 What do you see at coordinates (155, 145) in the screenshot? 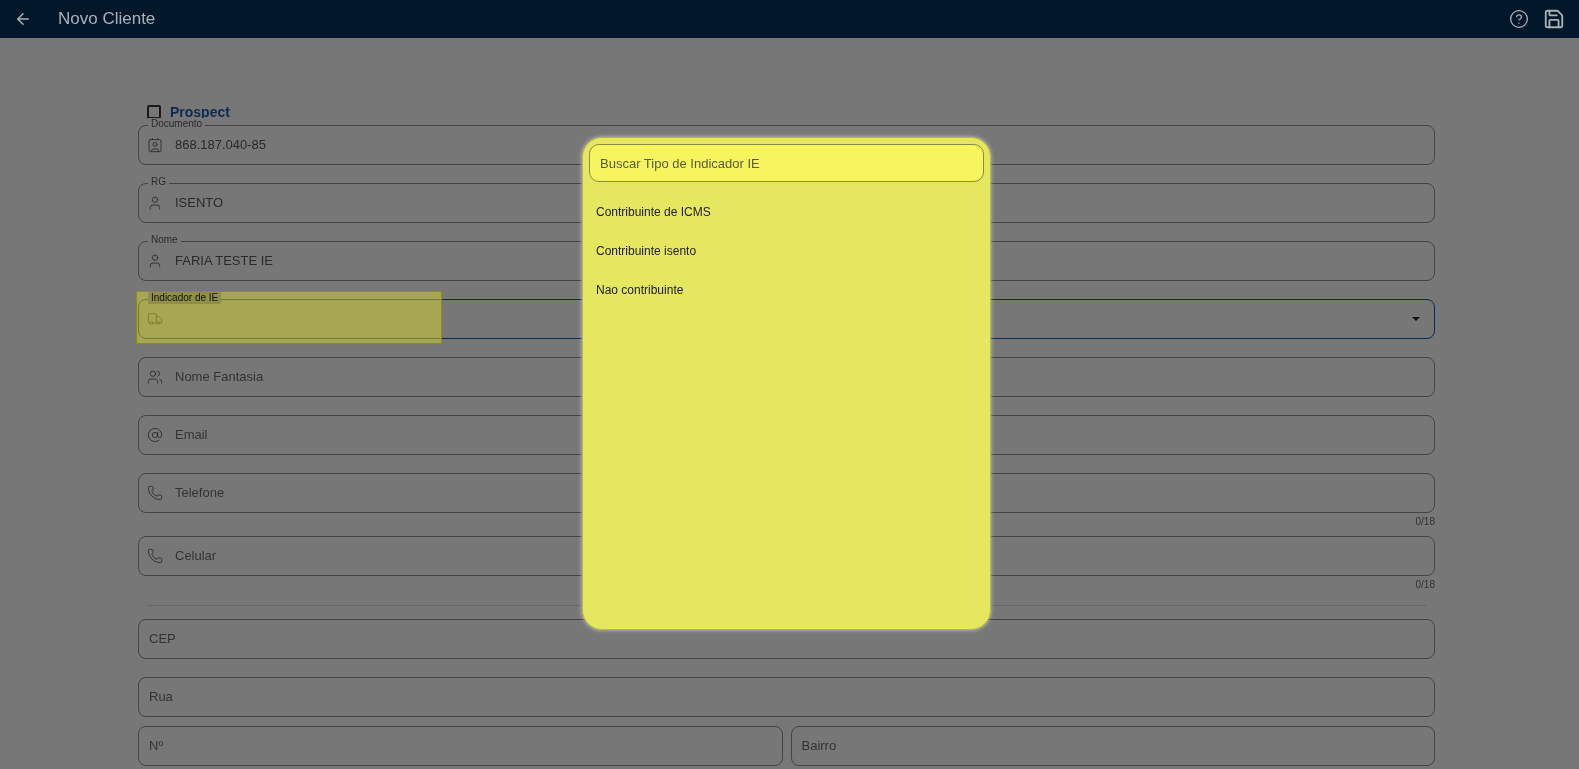
I see `id-card-icon` at bounding box center [155, 145].